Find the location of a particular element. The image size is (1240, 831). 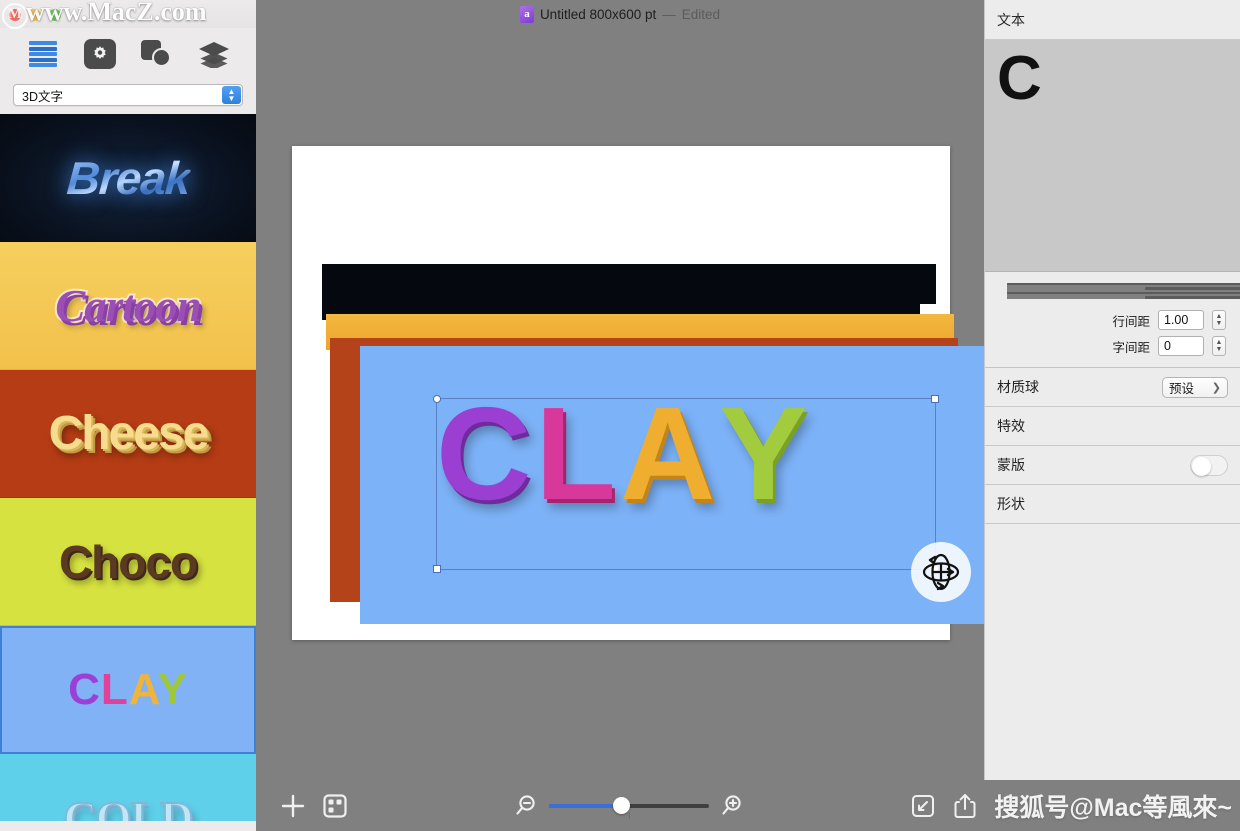

fullscreen-button is located at coordinates (923, 806).